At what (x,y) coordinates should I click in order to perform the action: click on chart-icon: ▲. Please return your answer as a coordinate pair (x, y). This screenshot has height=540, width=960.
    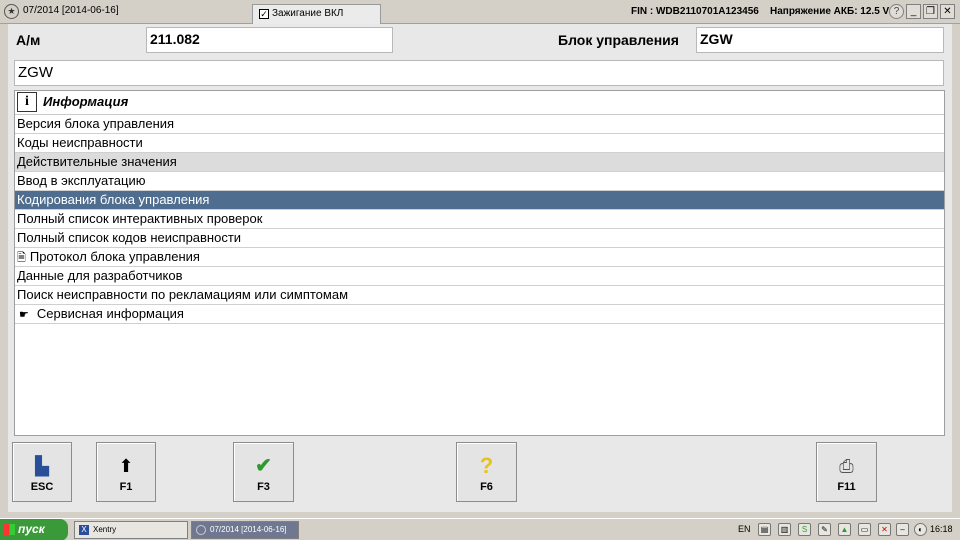
    Looking at the image, I should click on (844, 529).